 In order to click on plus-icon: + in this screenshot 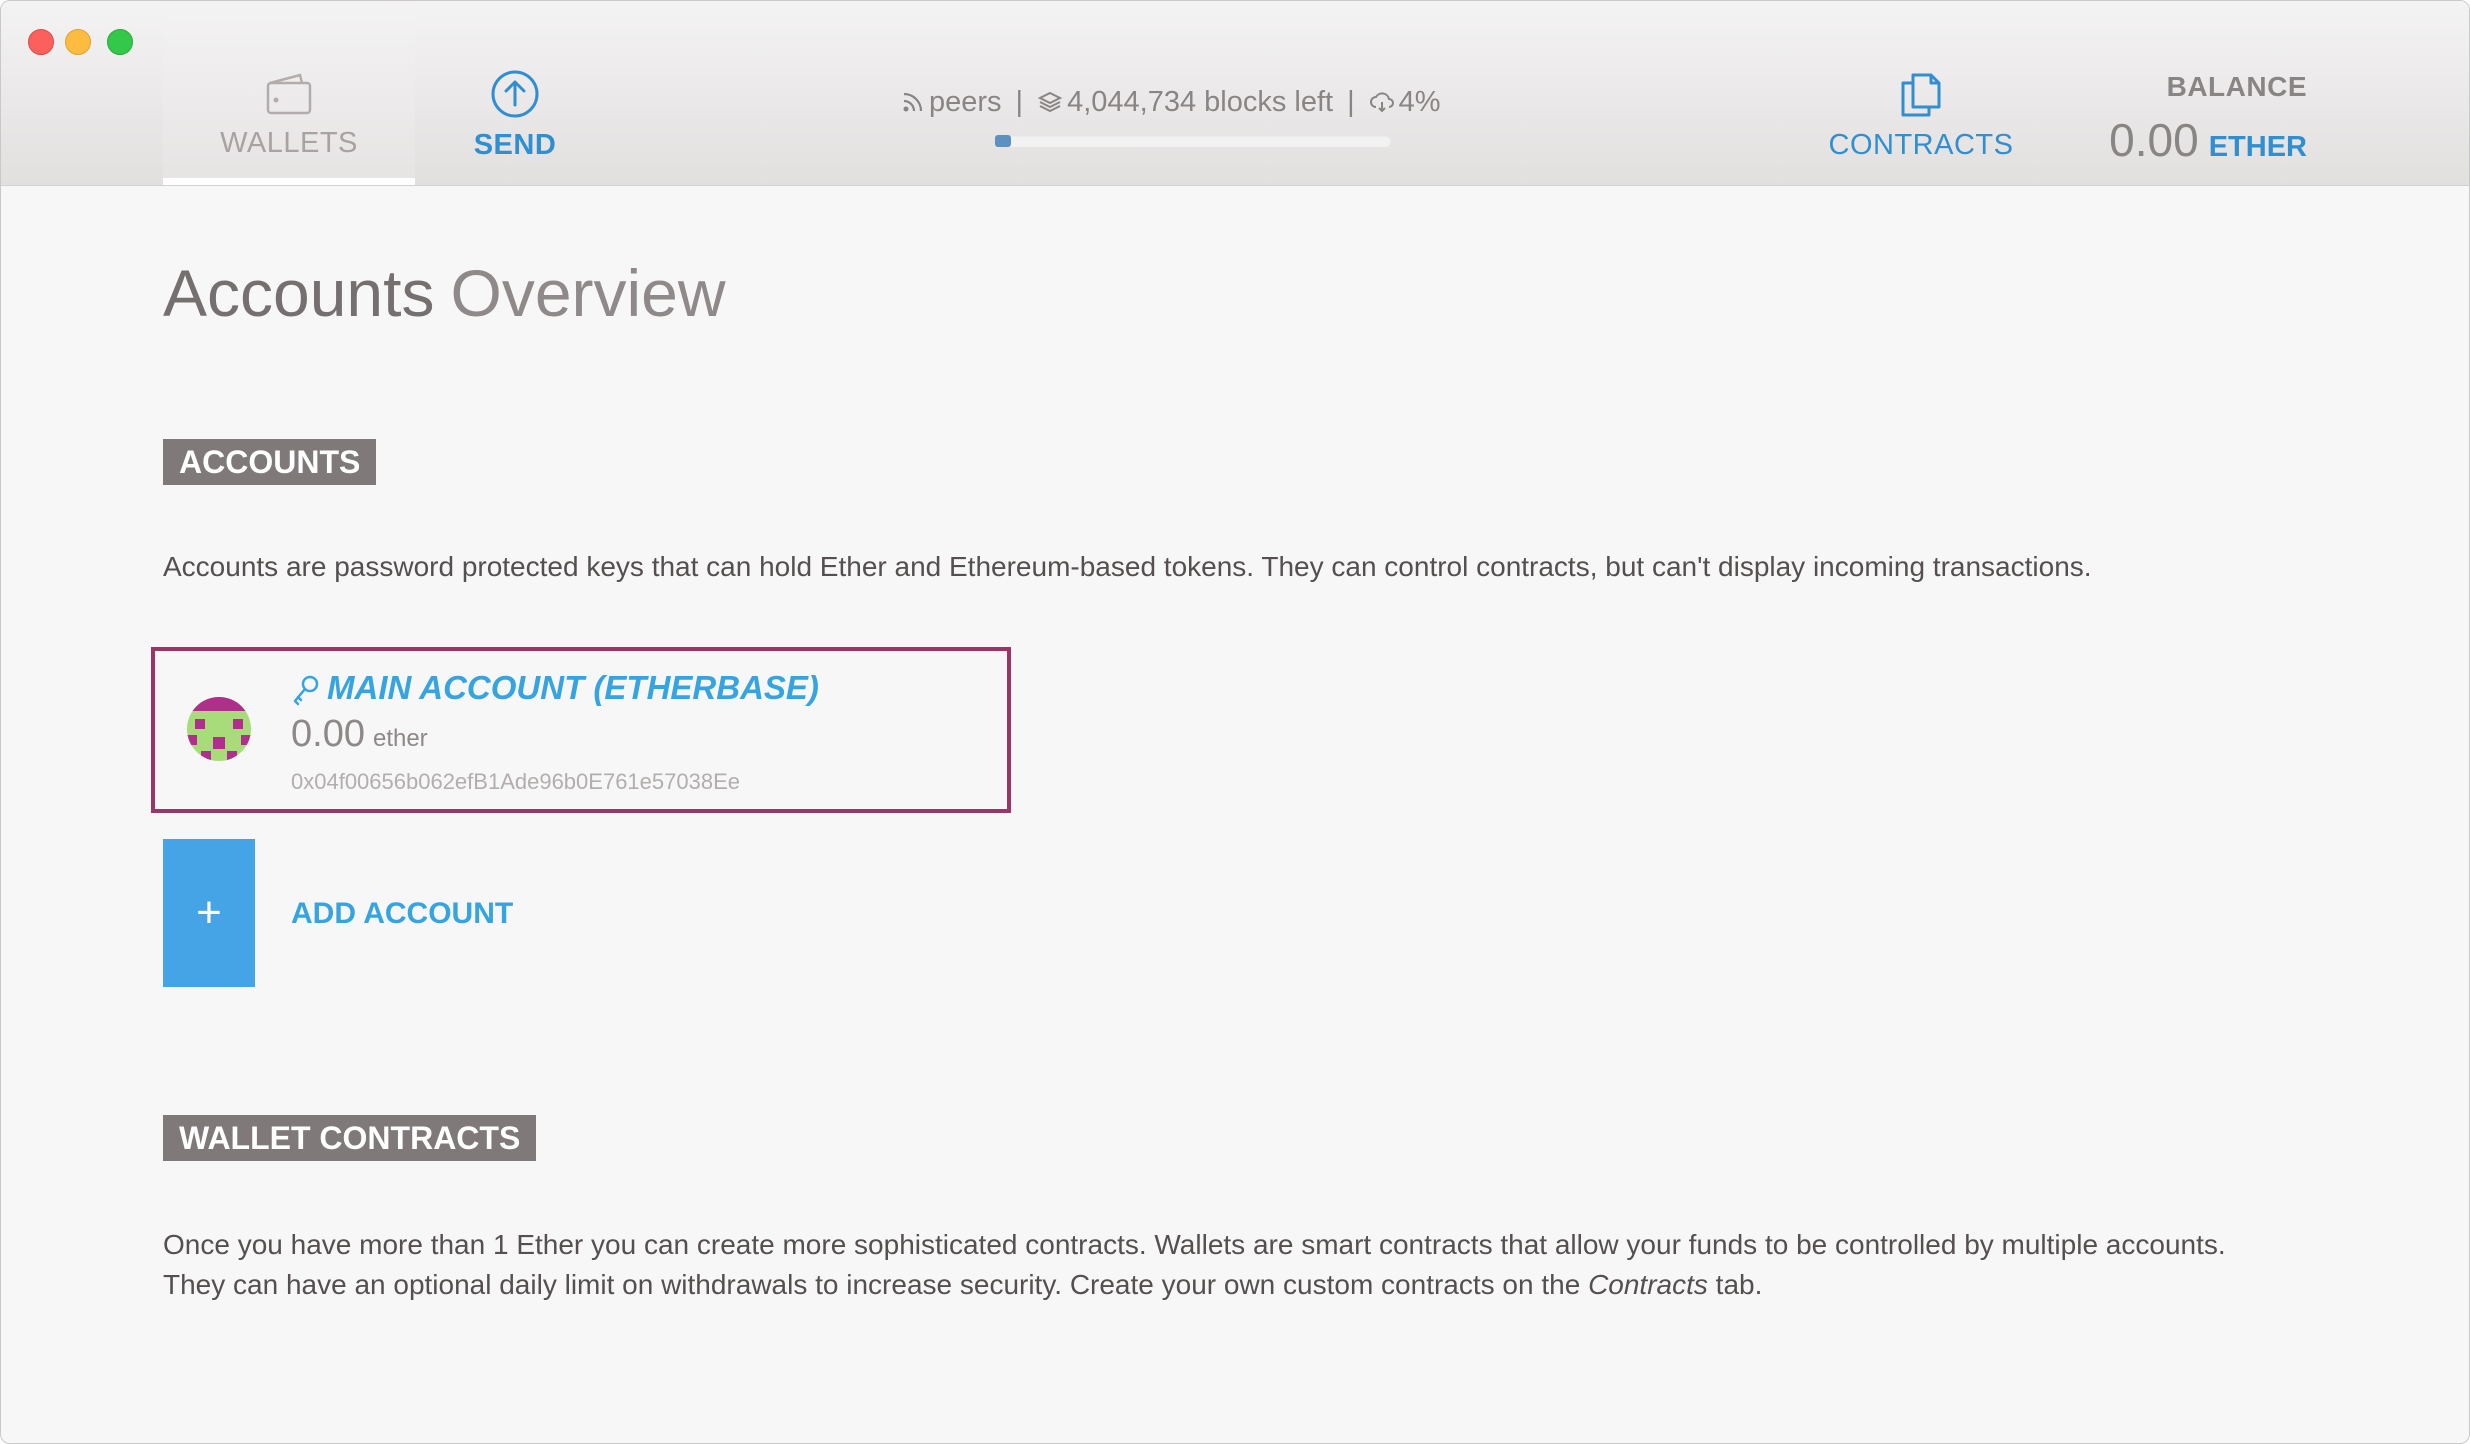, I will do `click(209, 912)`.